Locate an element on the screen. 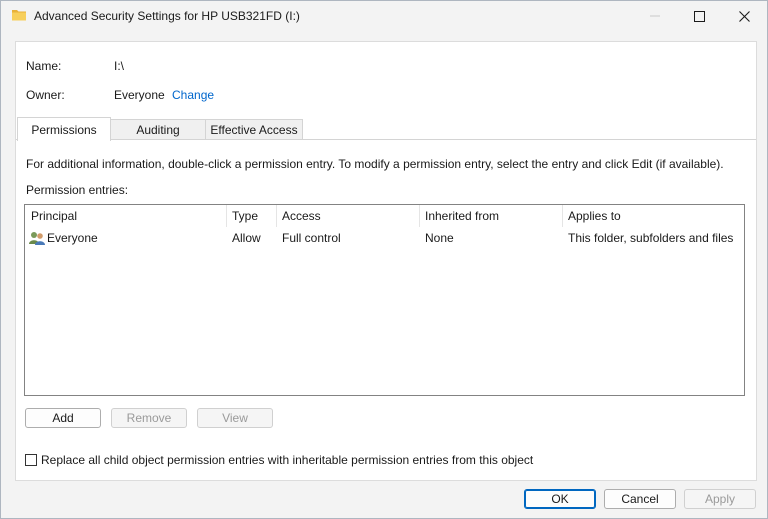 This screenshot has width=768, height=519. maximize-icon is located at coordinates (699, 16).